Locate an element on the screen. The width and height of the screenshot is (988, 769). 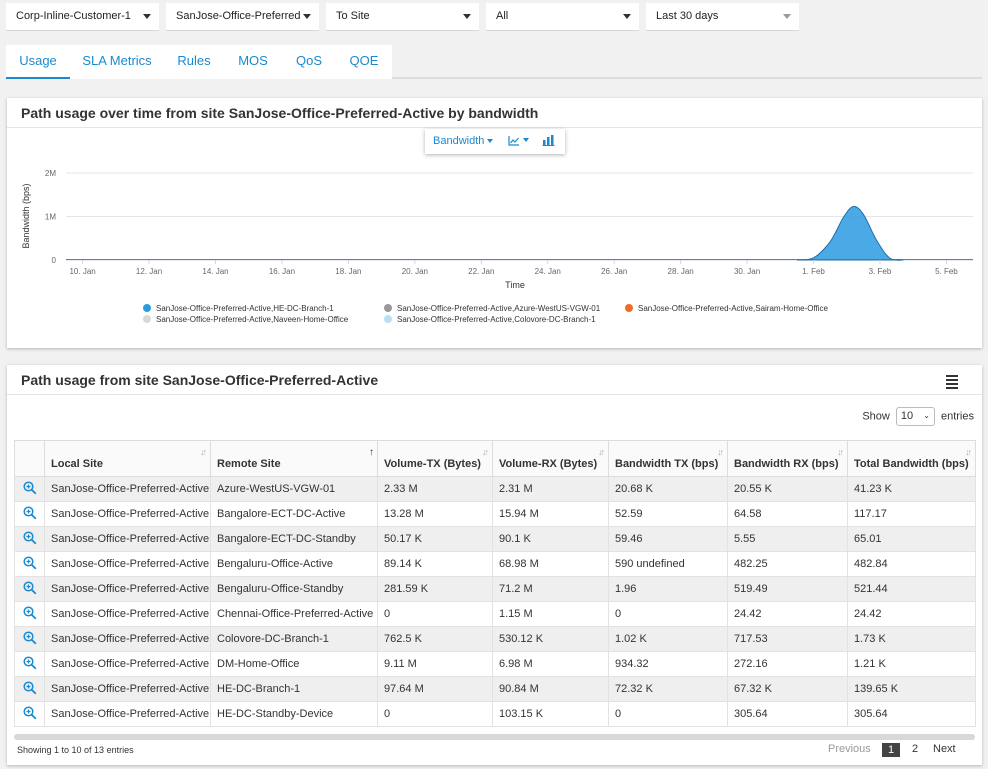
tab-usage: Usage is located at coordinates (38, 62).